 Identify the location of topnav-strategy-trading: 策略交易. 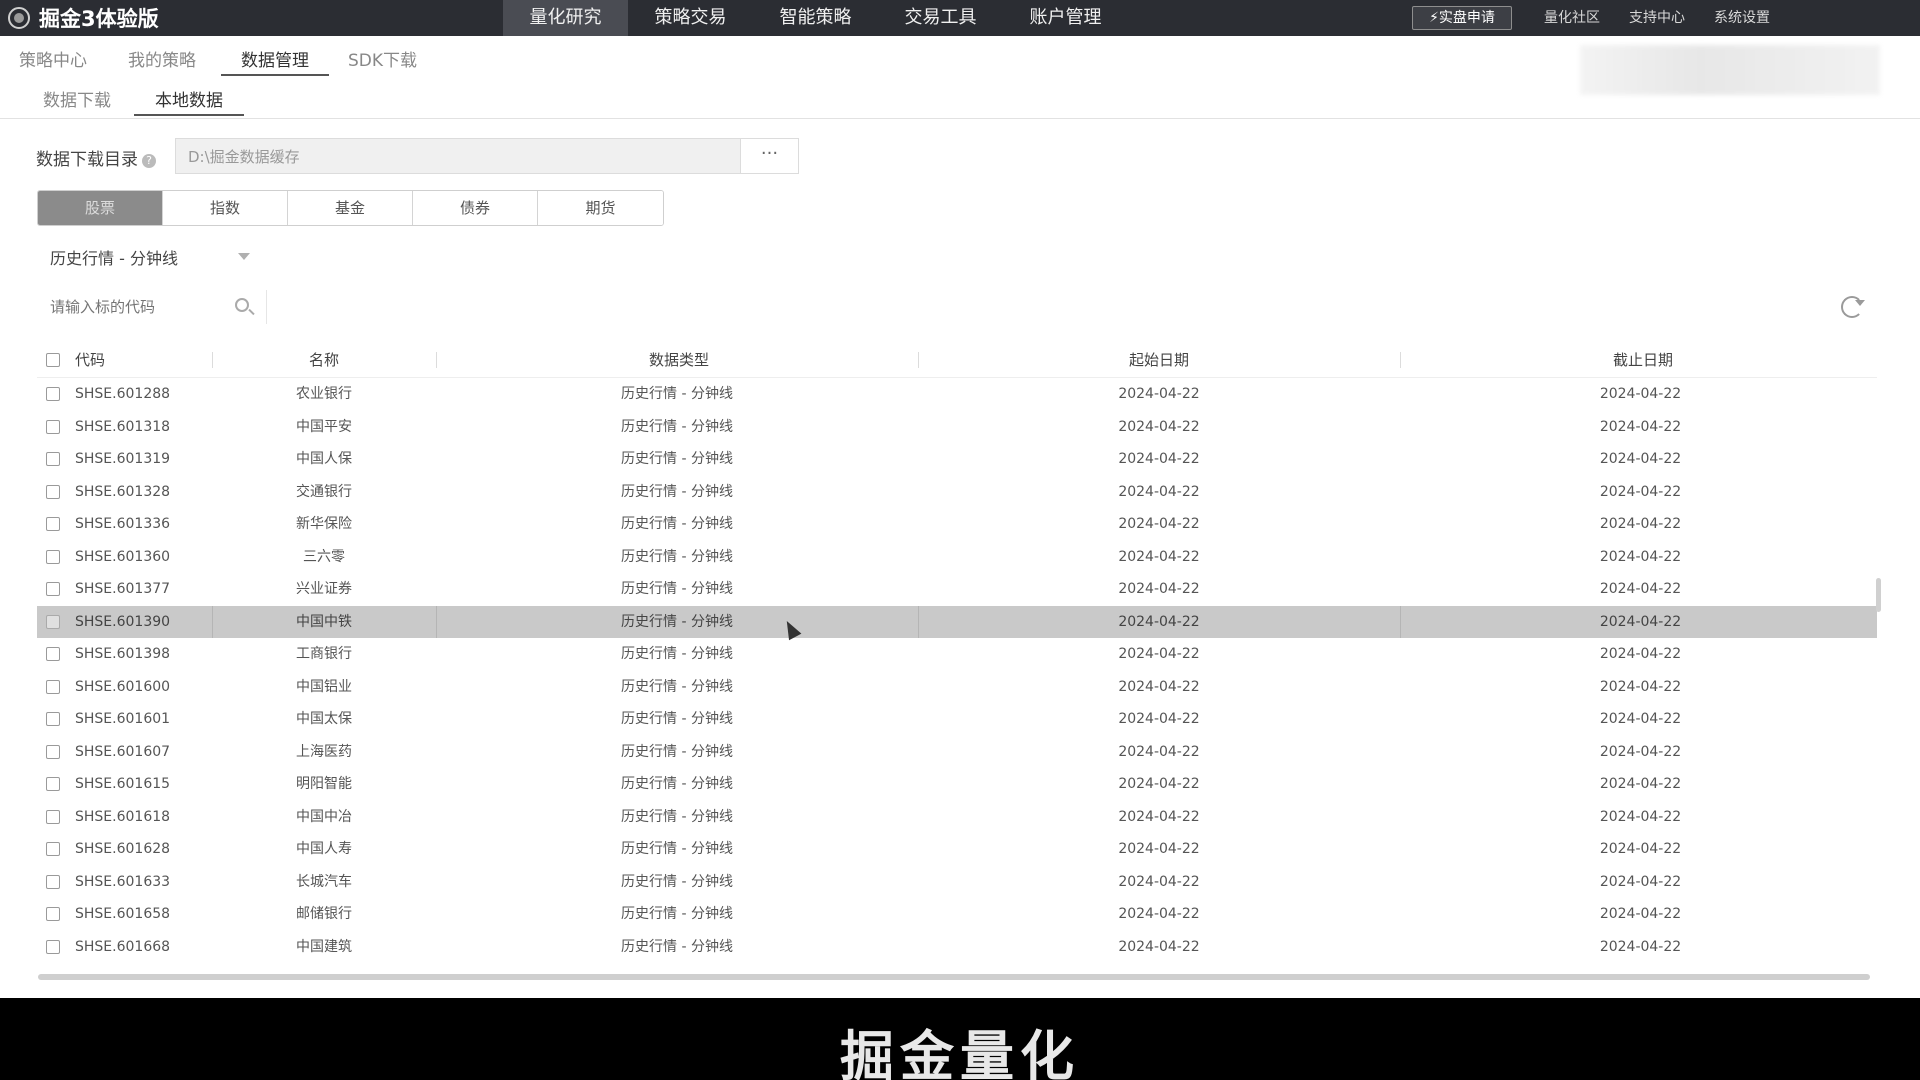
(690, 18).